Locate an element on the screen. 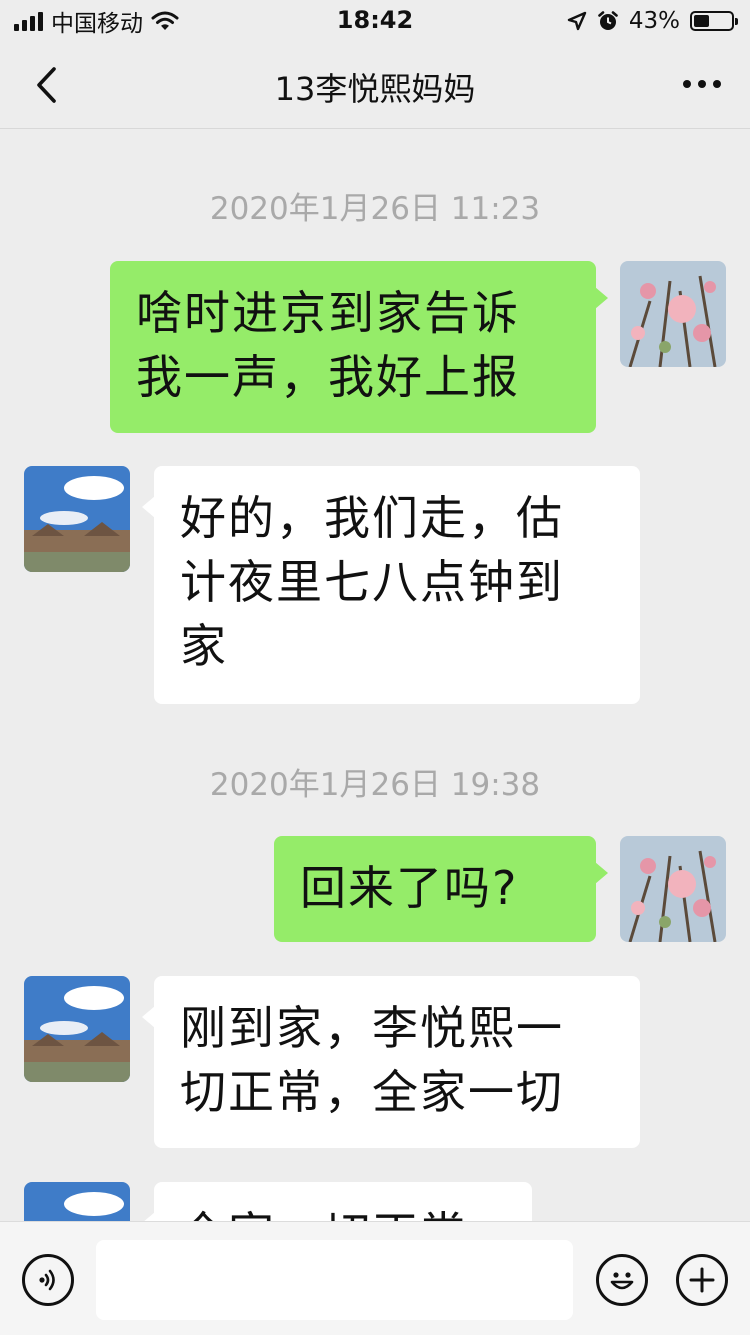 The image size is (750, 1335). plus-icon is located at coordinates (702, 1280).